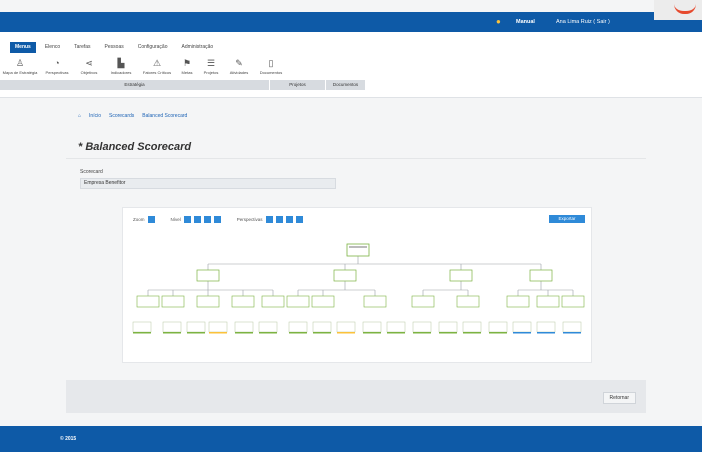  I want to click on breadcrumb-scorecards: Scorecards, so click(121, 116).